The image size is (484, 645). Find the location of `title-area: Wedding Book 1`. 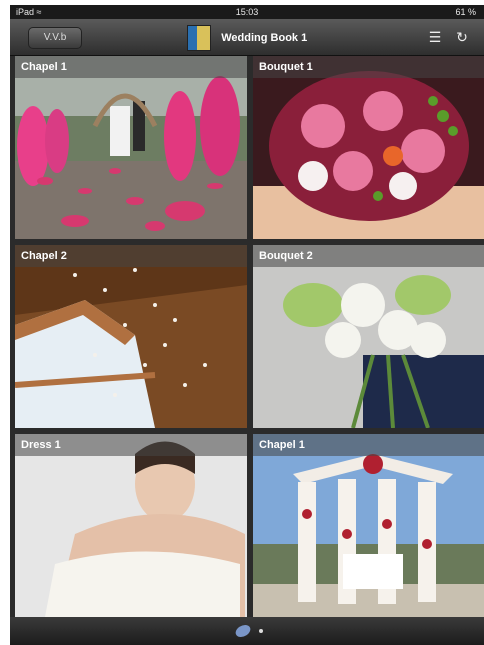

title-area: Wedding Book 1 is located at coordinates (247, 38).